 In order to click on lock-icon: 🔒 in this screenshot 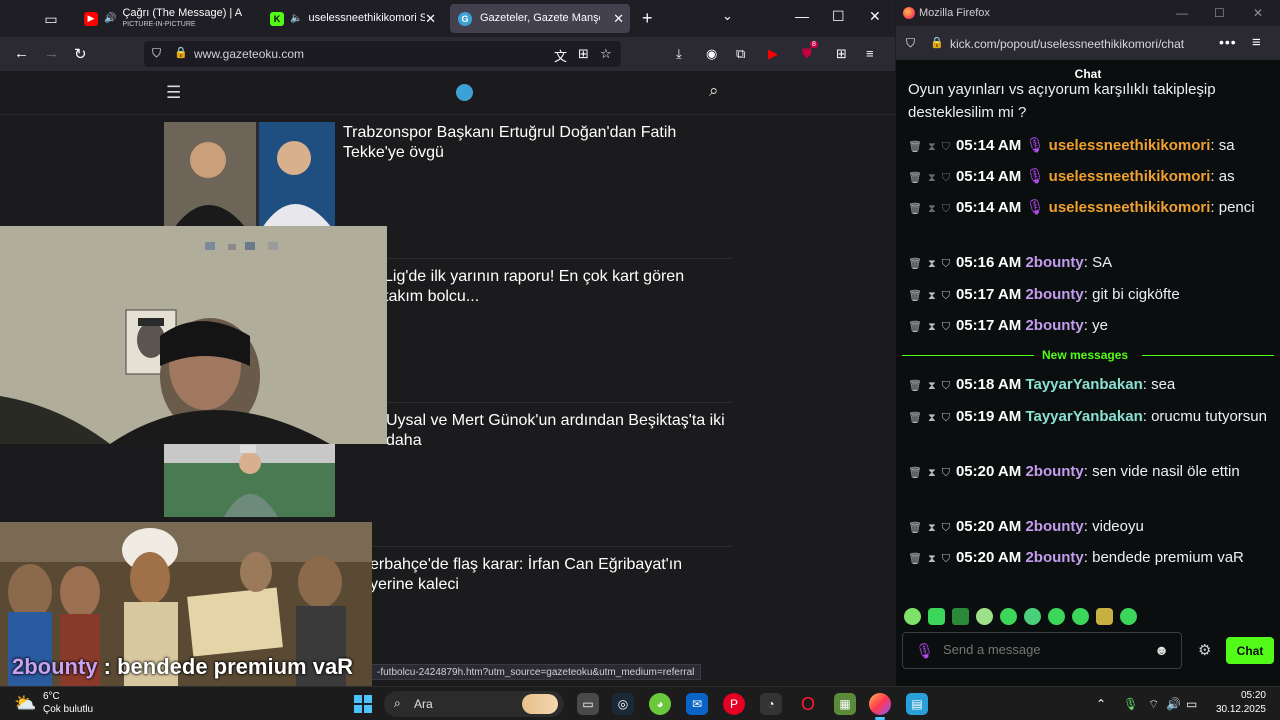, I will do `click(181, 52)`.